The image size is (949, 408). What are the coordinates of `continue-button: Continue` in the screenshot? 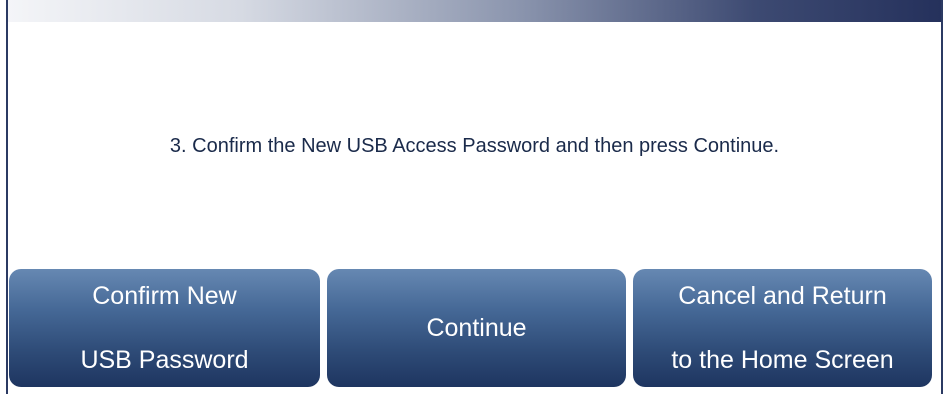 It's located at (476, 328).